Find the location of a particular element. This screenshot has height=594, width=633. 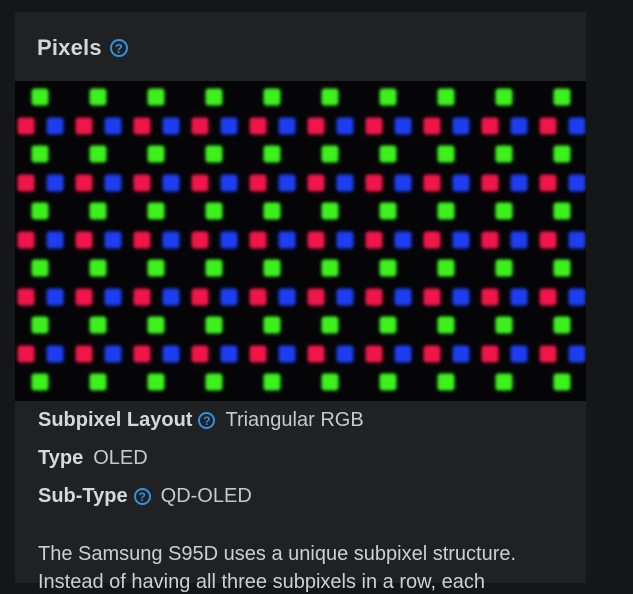

spec-sub-type: Sub-Type ? QD-OLED is located at coordinates (145, 496).